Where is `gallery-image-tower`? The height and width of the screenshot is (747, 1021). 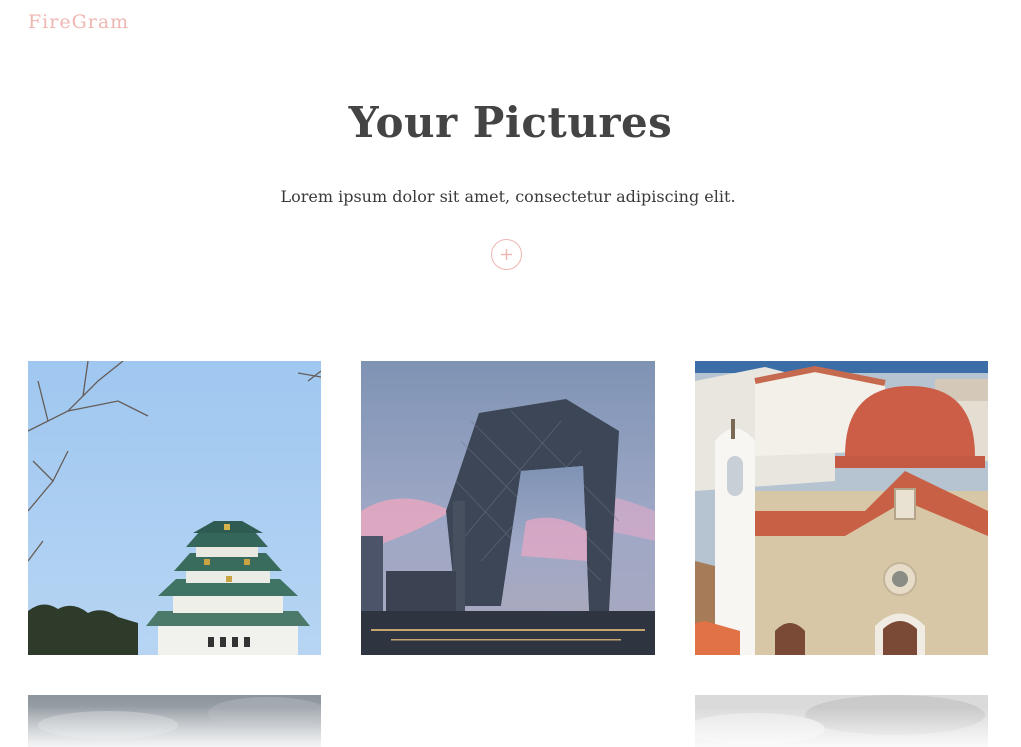
gallery-image-tower is located at coordinates (508, 508).